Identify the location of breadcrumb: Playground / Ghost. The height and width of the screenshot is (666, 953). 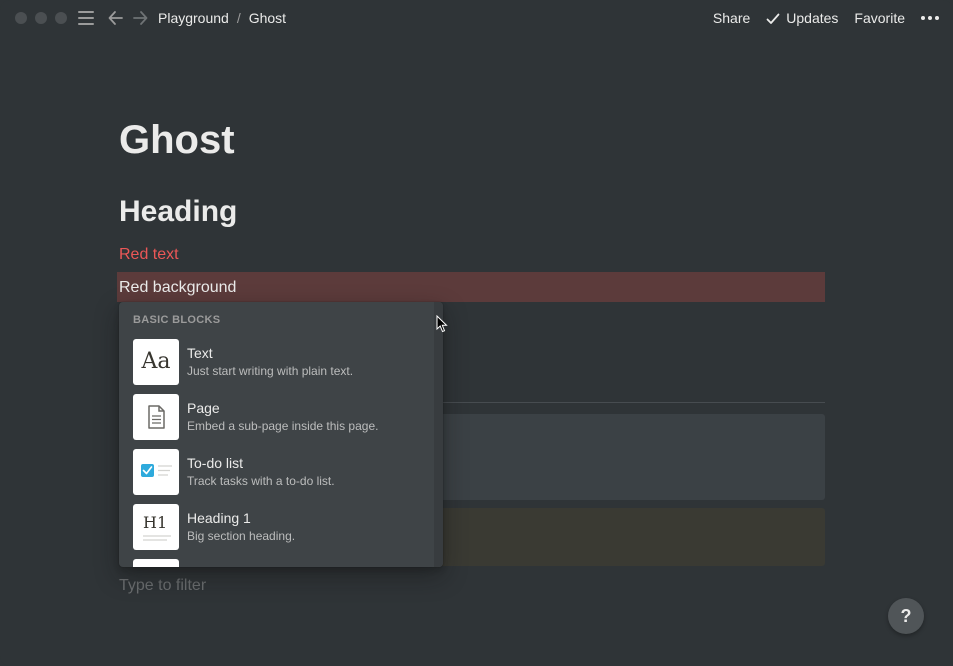
(222, 18).